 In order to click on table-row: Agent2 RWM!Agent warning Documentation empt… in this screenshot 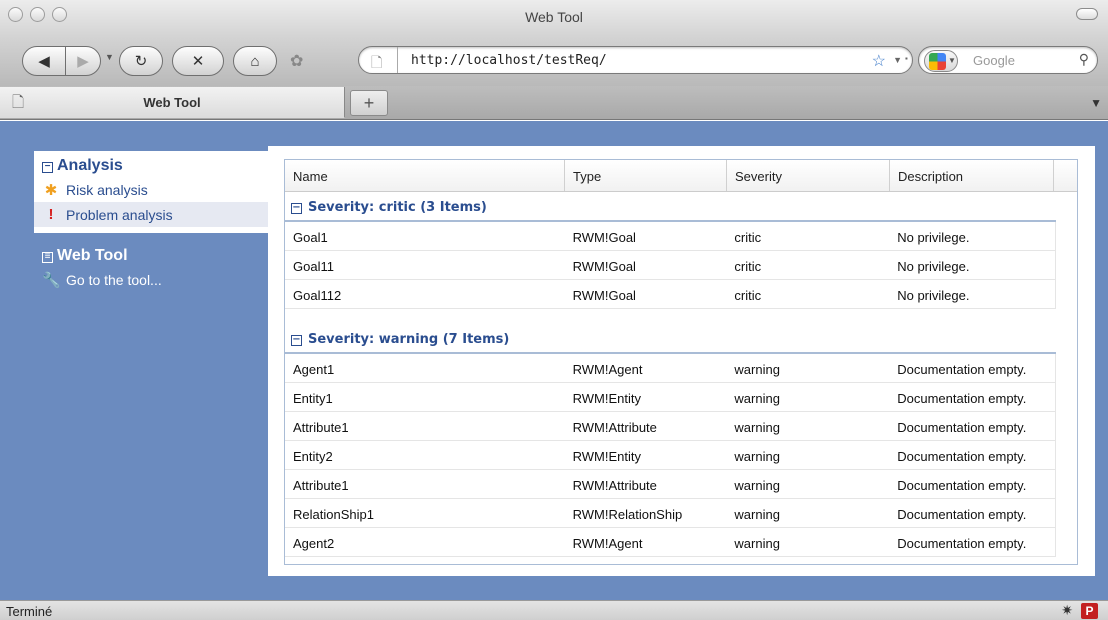, I will do `click(670, 542)`.